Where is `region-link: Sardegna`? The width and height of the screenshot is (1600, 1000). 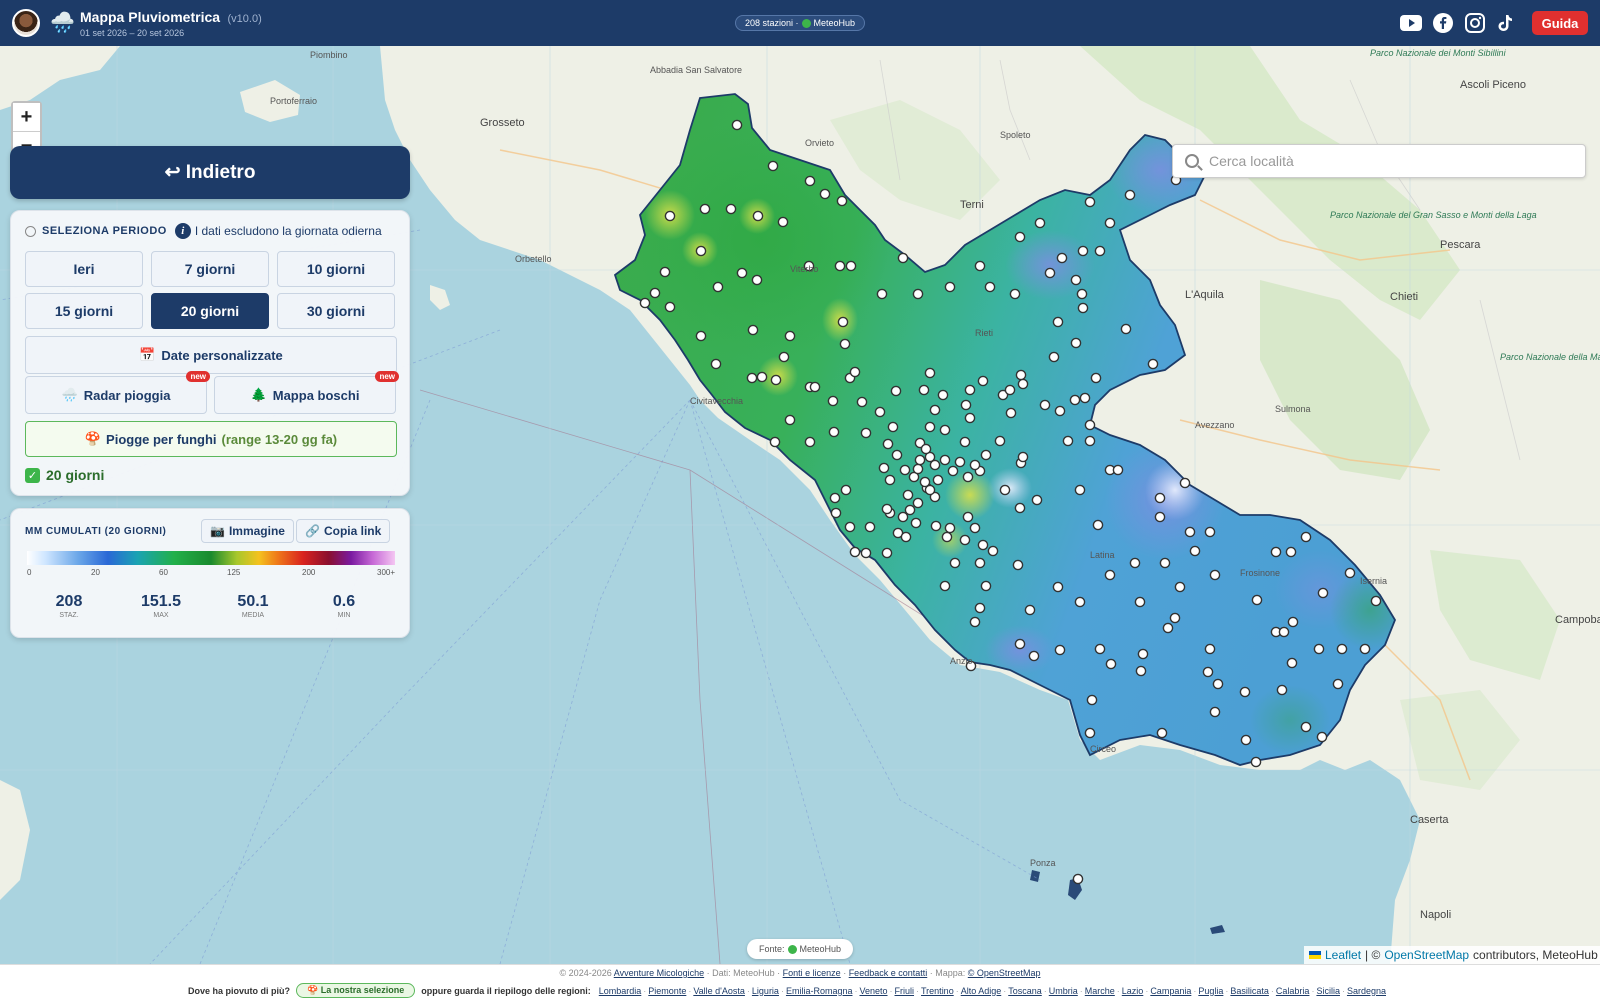 region-link: Sardegna is located at coordinates (1366, 991).